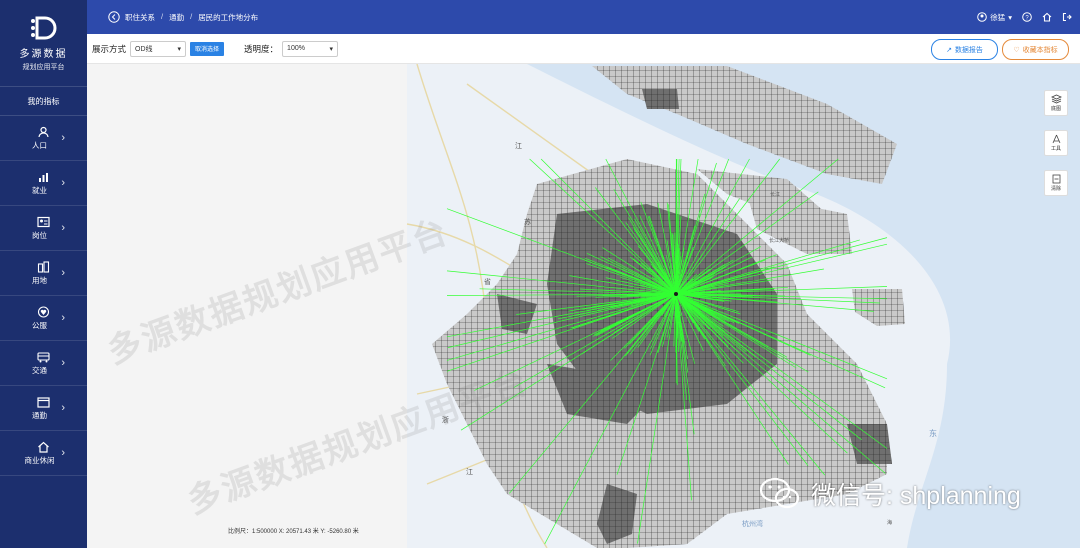 The width and height of the screenshot is (1080, 548). Describe the element at coordinates (293, 532) in the screenshot. I see `scale-readout: 比例尺：1:500000 X: 20571.43 米 Y: -5260.80 米` at that location.